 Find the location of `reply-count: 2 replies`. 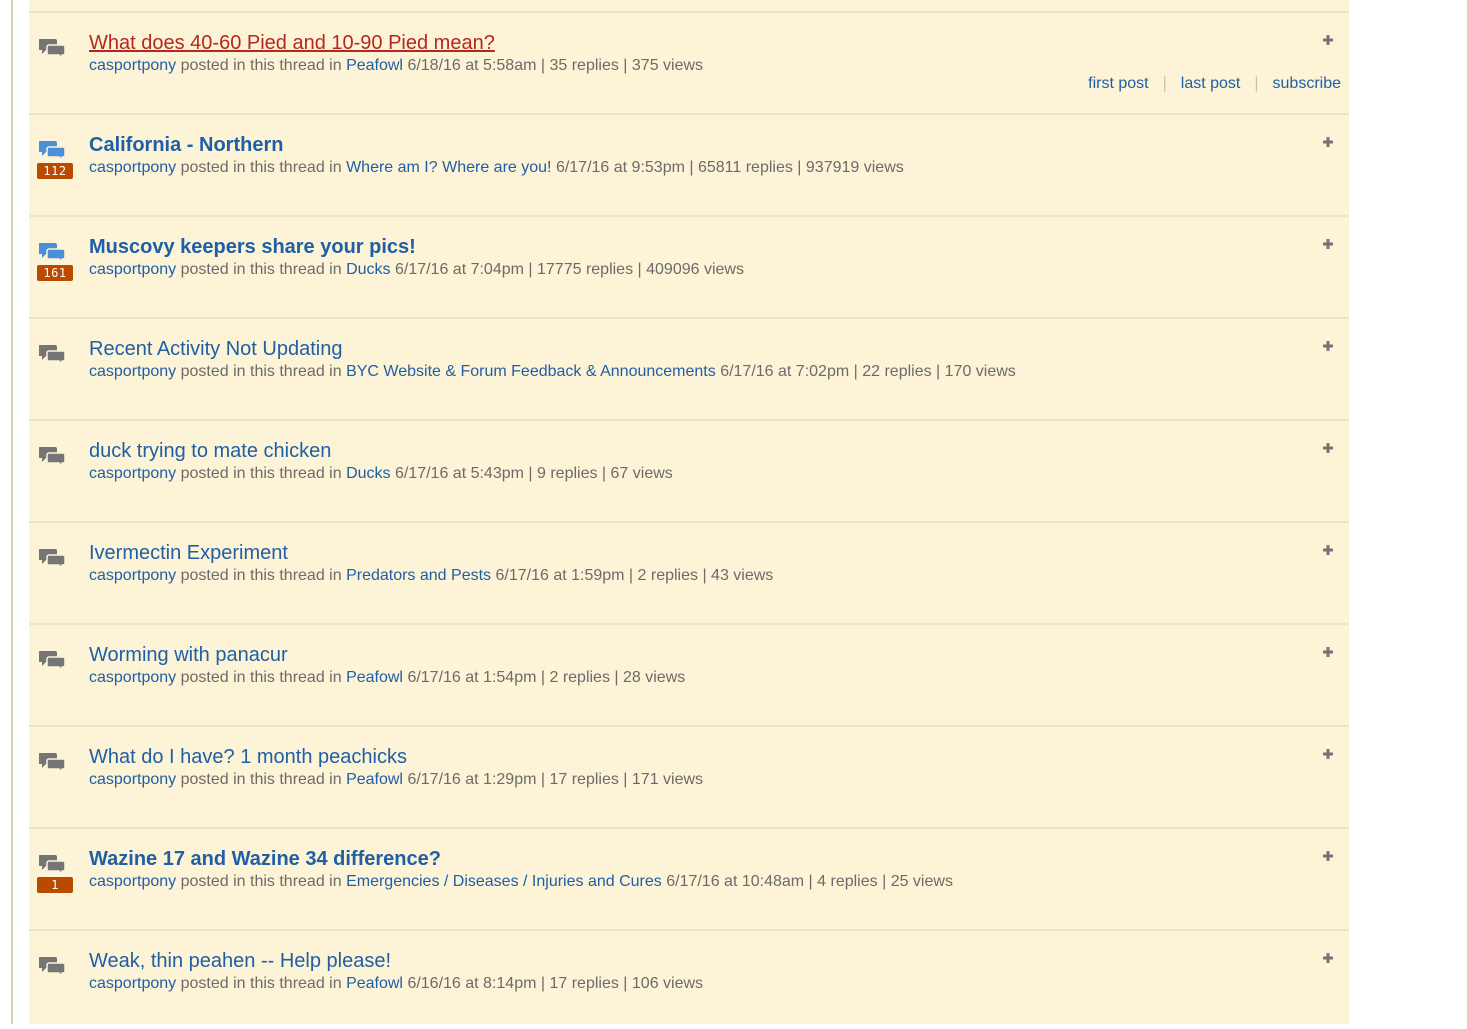

reply-count: 2 replies is located at coordinates (667, 575).